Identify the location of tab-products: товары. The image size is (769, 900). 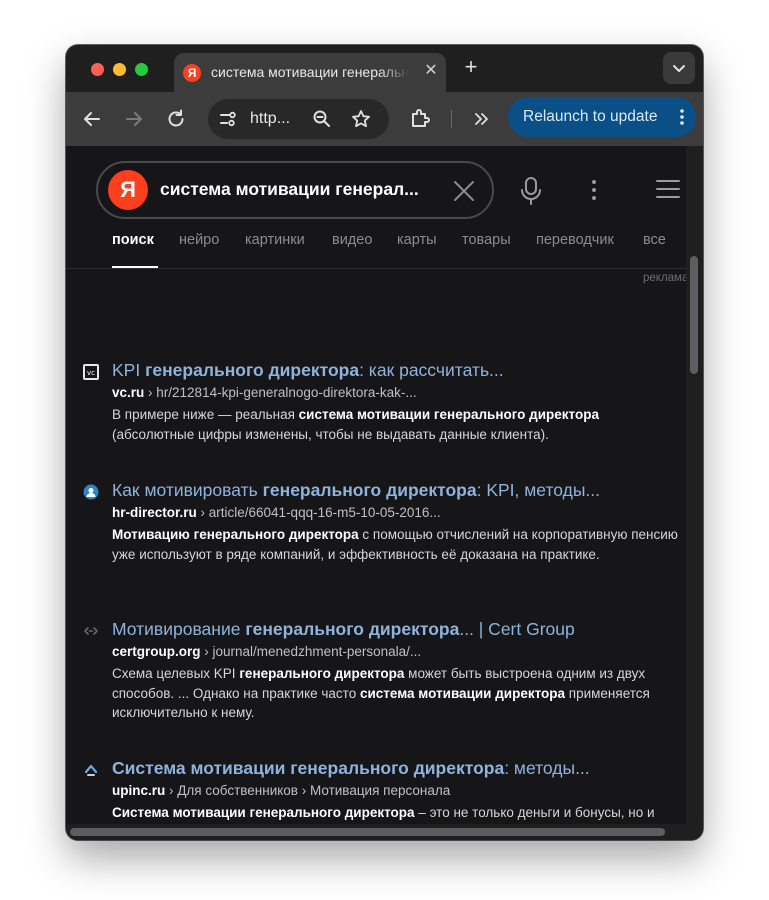
(486, 240).